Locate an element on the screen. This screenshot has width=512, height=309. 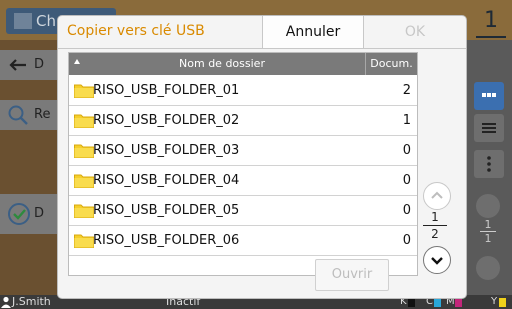
chevron-down-icon is located at coordinates (437, 261).